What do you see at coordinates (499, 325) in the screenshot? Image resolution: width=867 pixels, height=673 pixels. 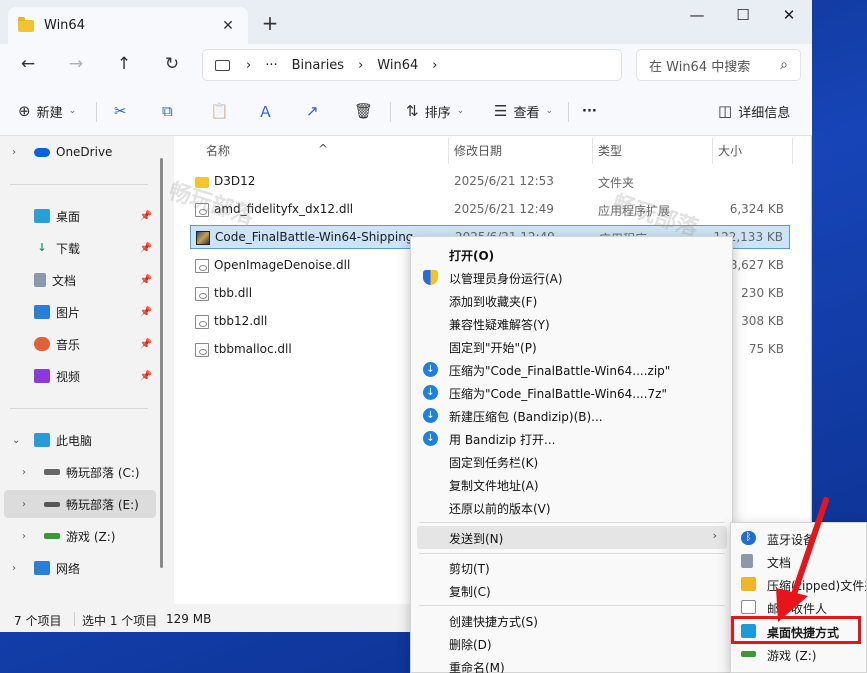 I see `menu-item-label: 兼容性疑难解答(Y)` at bounding box center [499, 325].